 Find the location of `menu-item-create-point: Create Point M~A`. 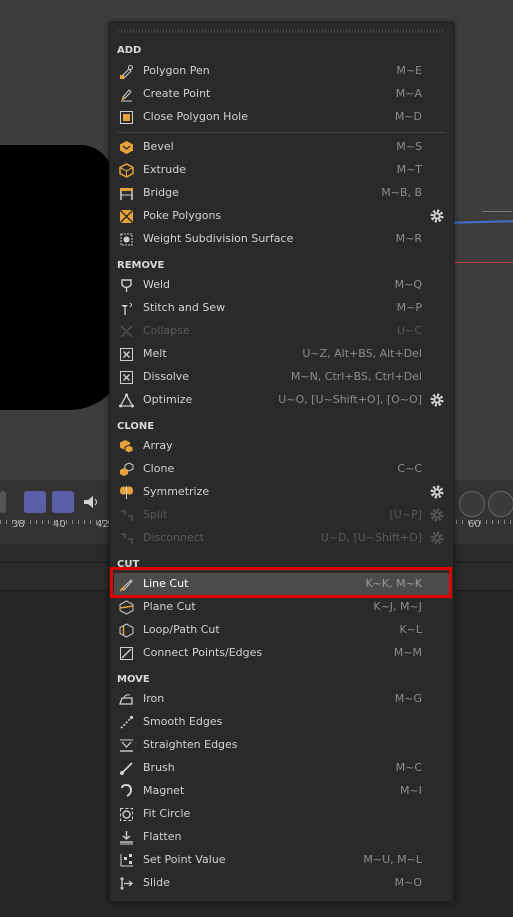

menu-item-create-point: Create Point M~A is located at coordinates (281, 94).